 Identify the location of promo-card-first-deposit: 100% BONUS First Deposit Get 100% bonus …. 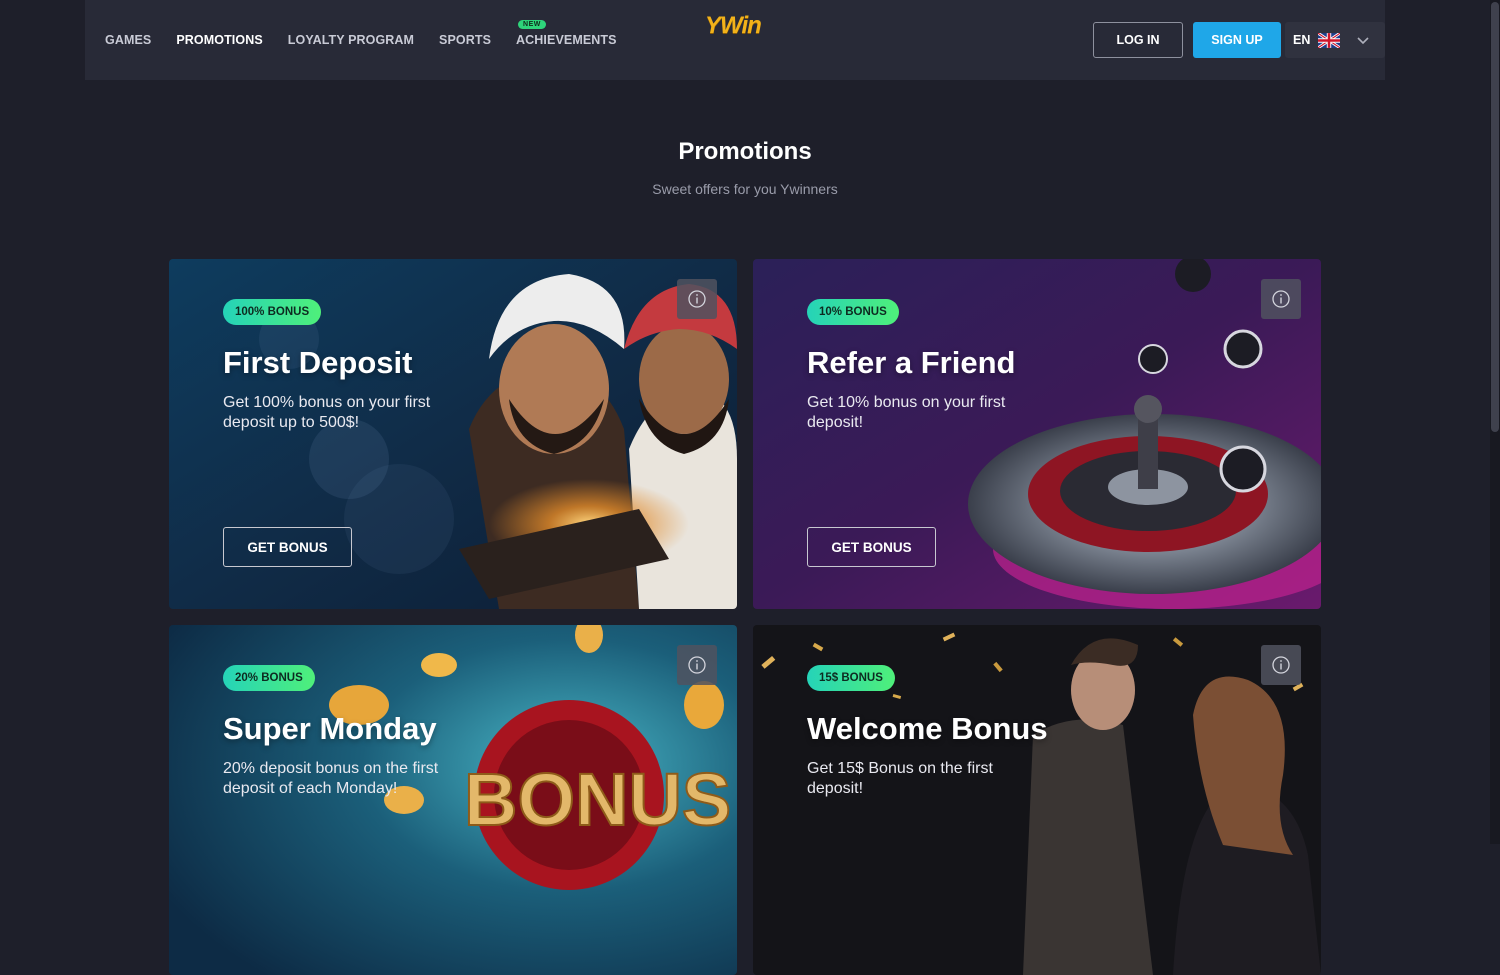
(453, 434).